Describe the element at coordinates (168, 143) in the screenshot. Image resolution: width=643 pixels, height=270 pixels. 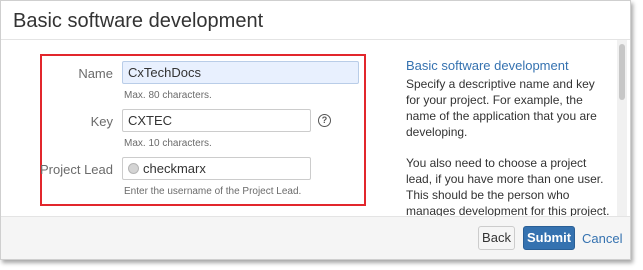
I see `key-hint: Max. 10 characters.` at that location.